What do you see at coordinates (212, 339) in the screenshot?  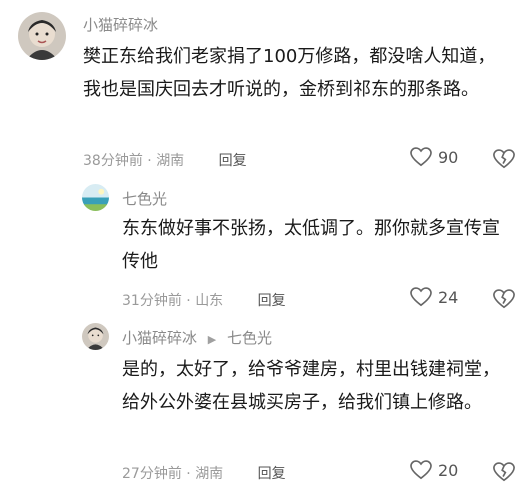 I see `reply-arrow-icon: ▶` at bounding box center [212, 339].